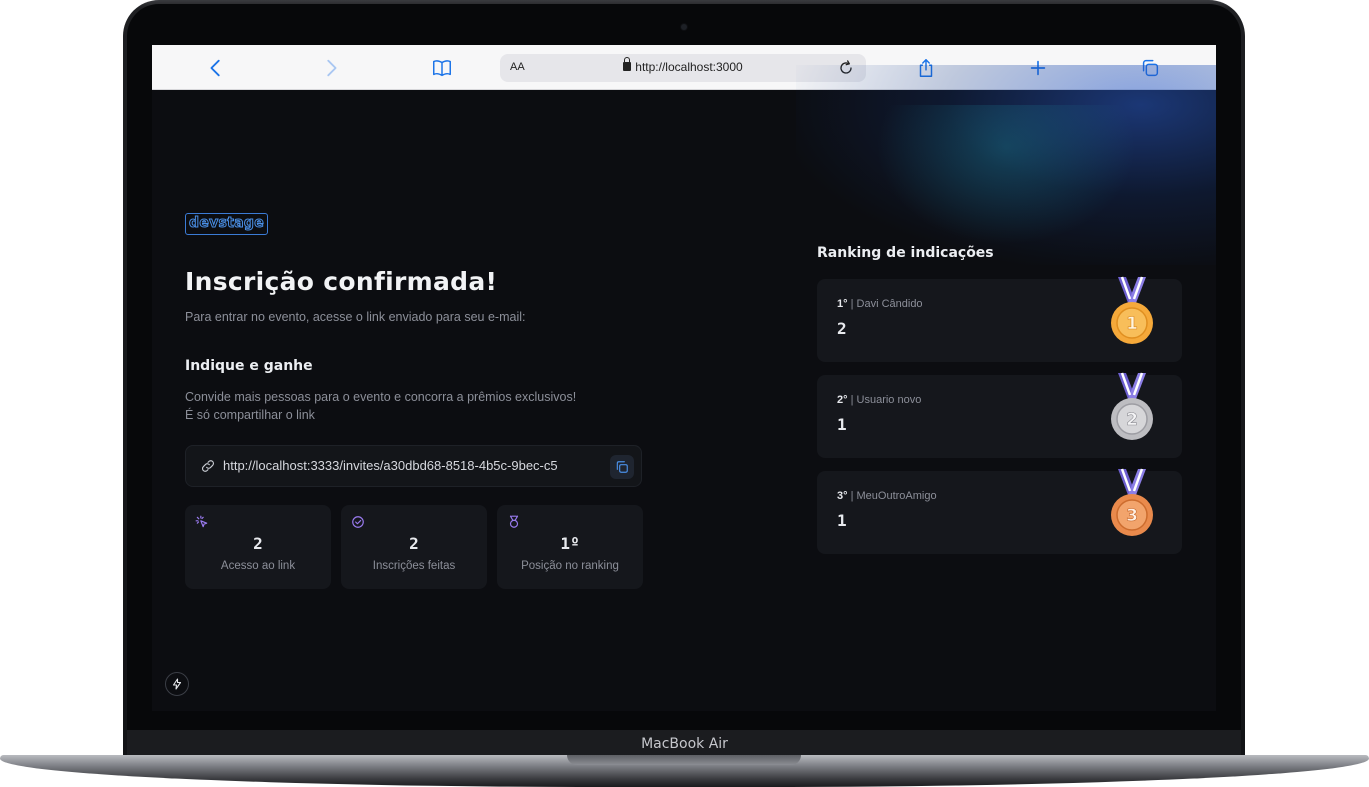  I want to click on back-button, so click(216, 68).